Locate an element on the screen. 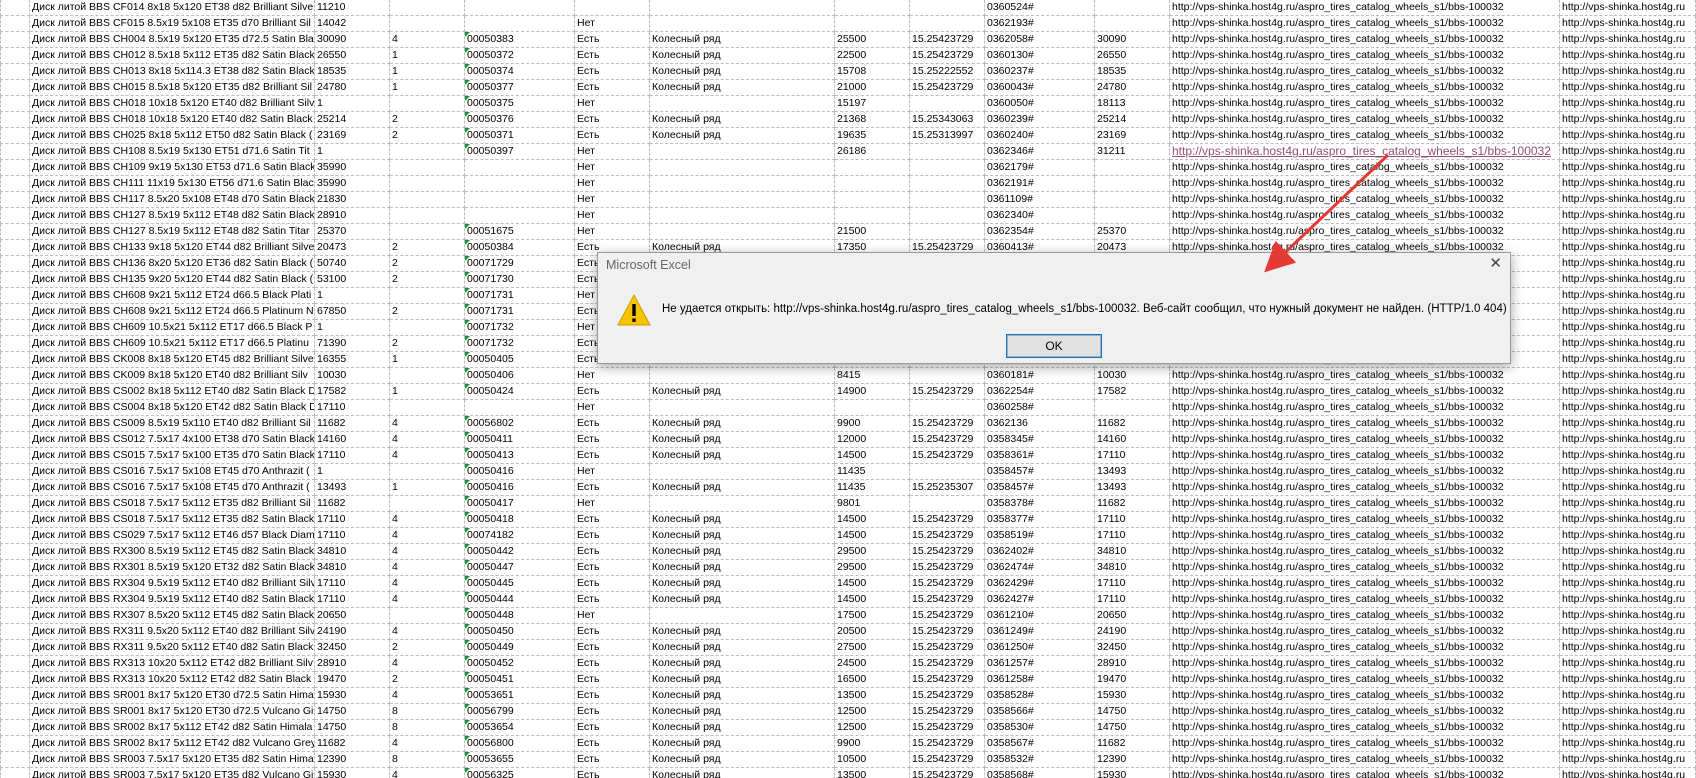  table-cell: 14160 is located at coordinates (1132, 440).